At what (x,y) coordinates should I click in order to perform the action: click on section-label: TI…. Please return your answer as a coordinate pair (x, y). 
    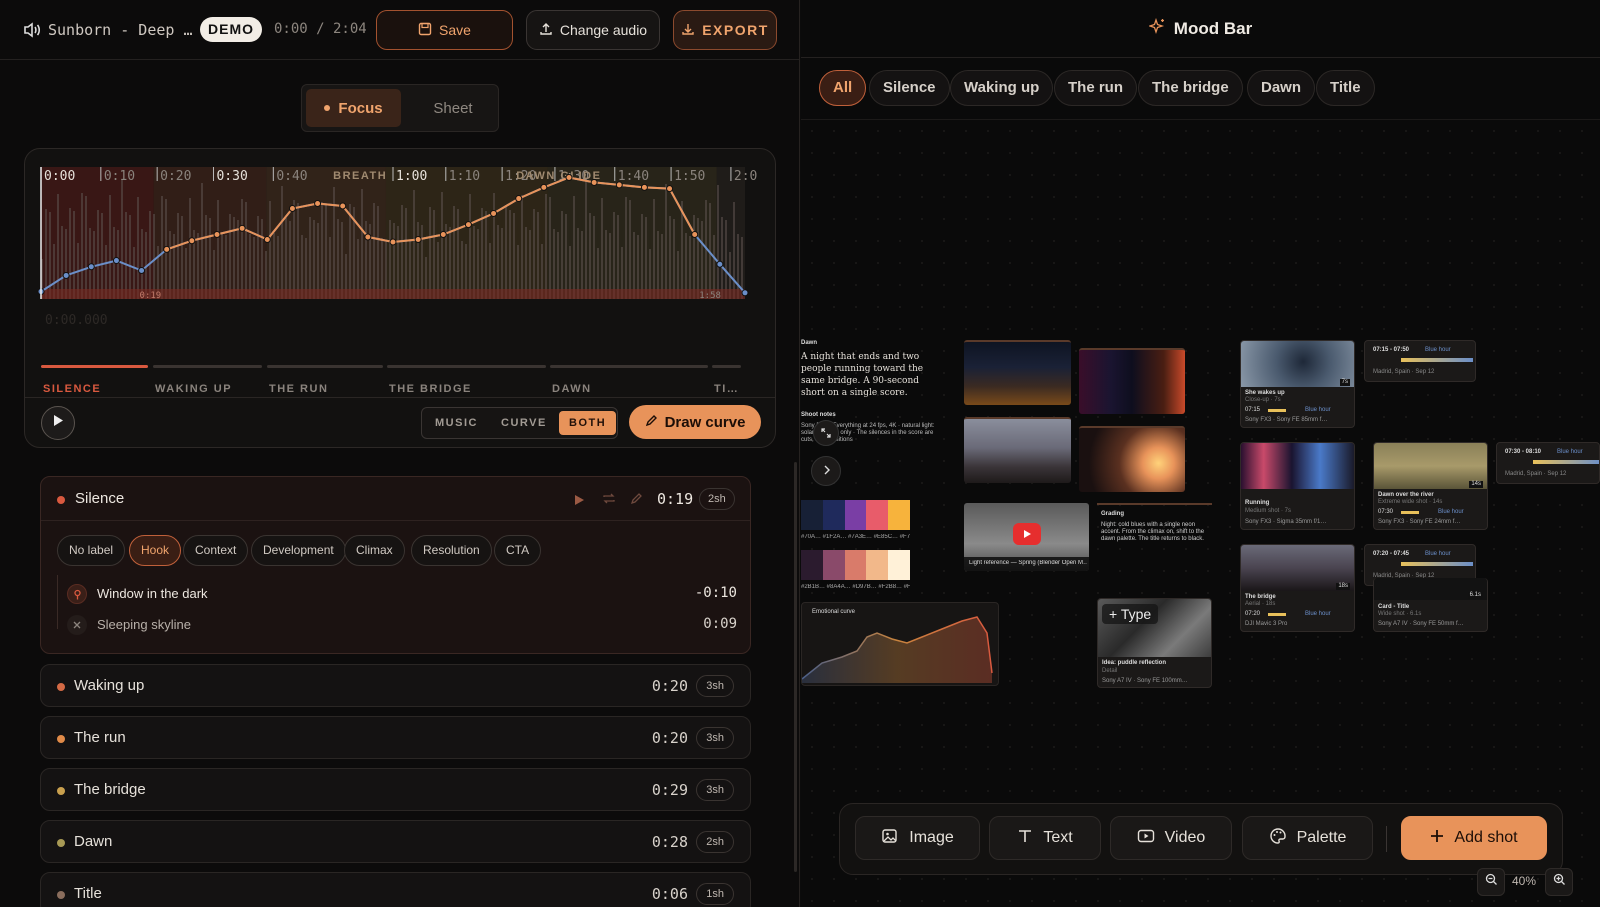
    Looking at the image, I should click on (726, 389).